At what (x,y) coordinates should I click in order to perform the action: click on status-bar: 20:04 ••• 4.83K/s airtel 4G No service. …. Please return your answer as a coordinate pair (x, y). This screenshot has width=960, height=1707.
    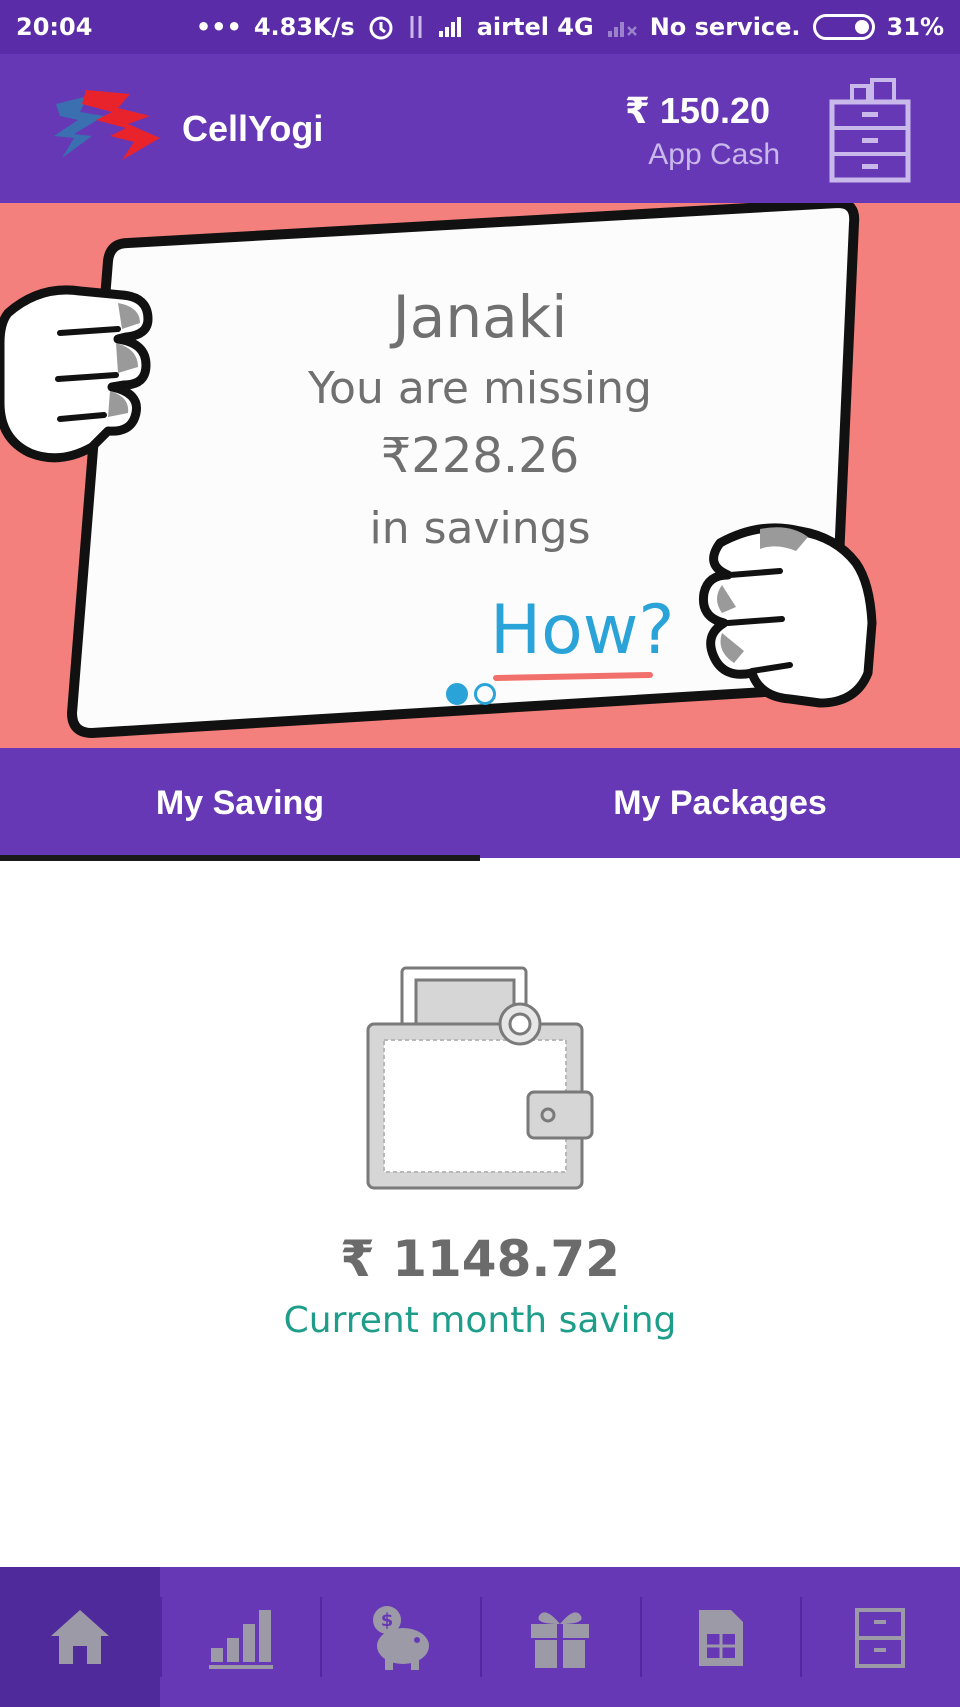
    Looking at the image, I should click on (480, 27).